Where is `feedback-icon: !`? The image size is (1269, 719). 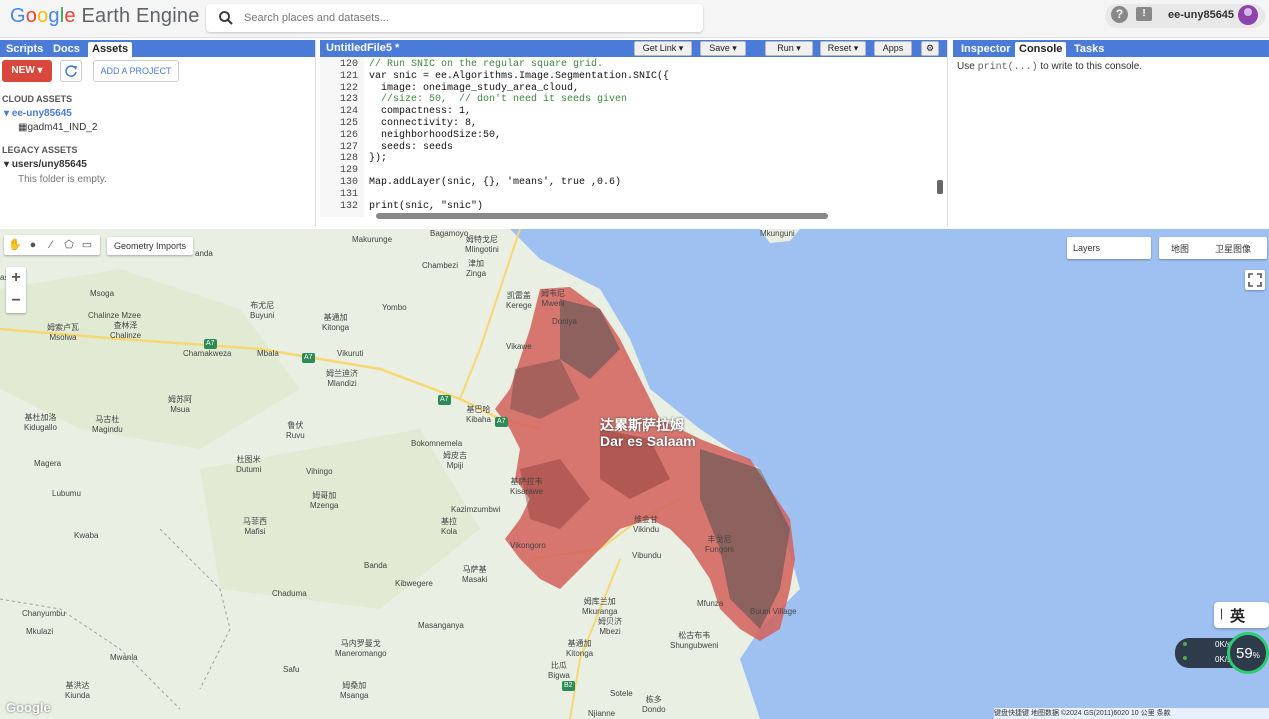 feedback-icon: ! is located at coordinates (1144, 14).